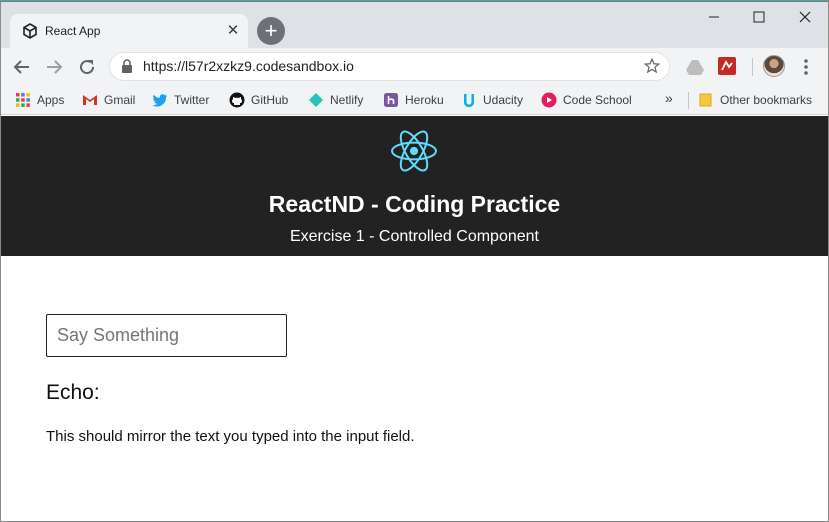  Describe the element at coordinates (237, 100) in the screenshot. I see `github-icon` at that location.